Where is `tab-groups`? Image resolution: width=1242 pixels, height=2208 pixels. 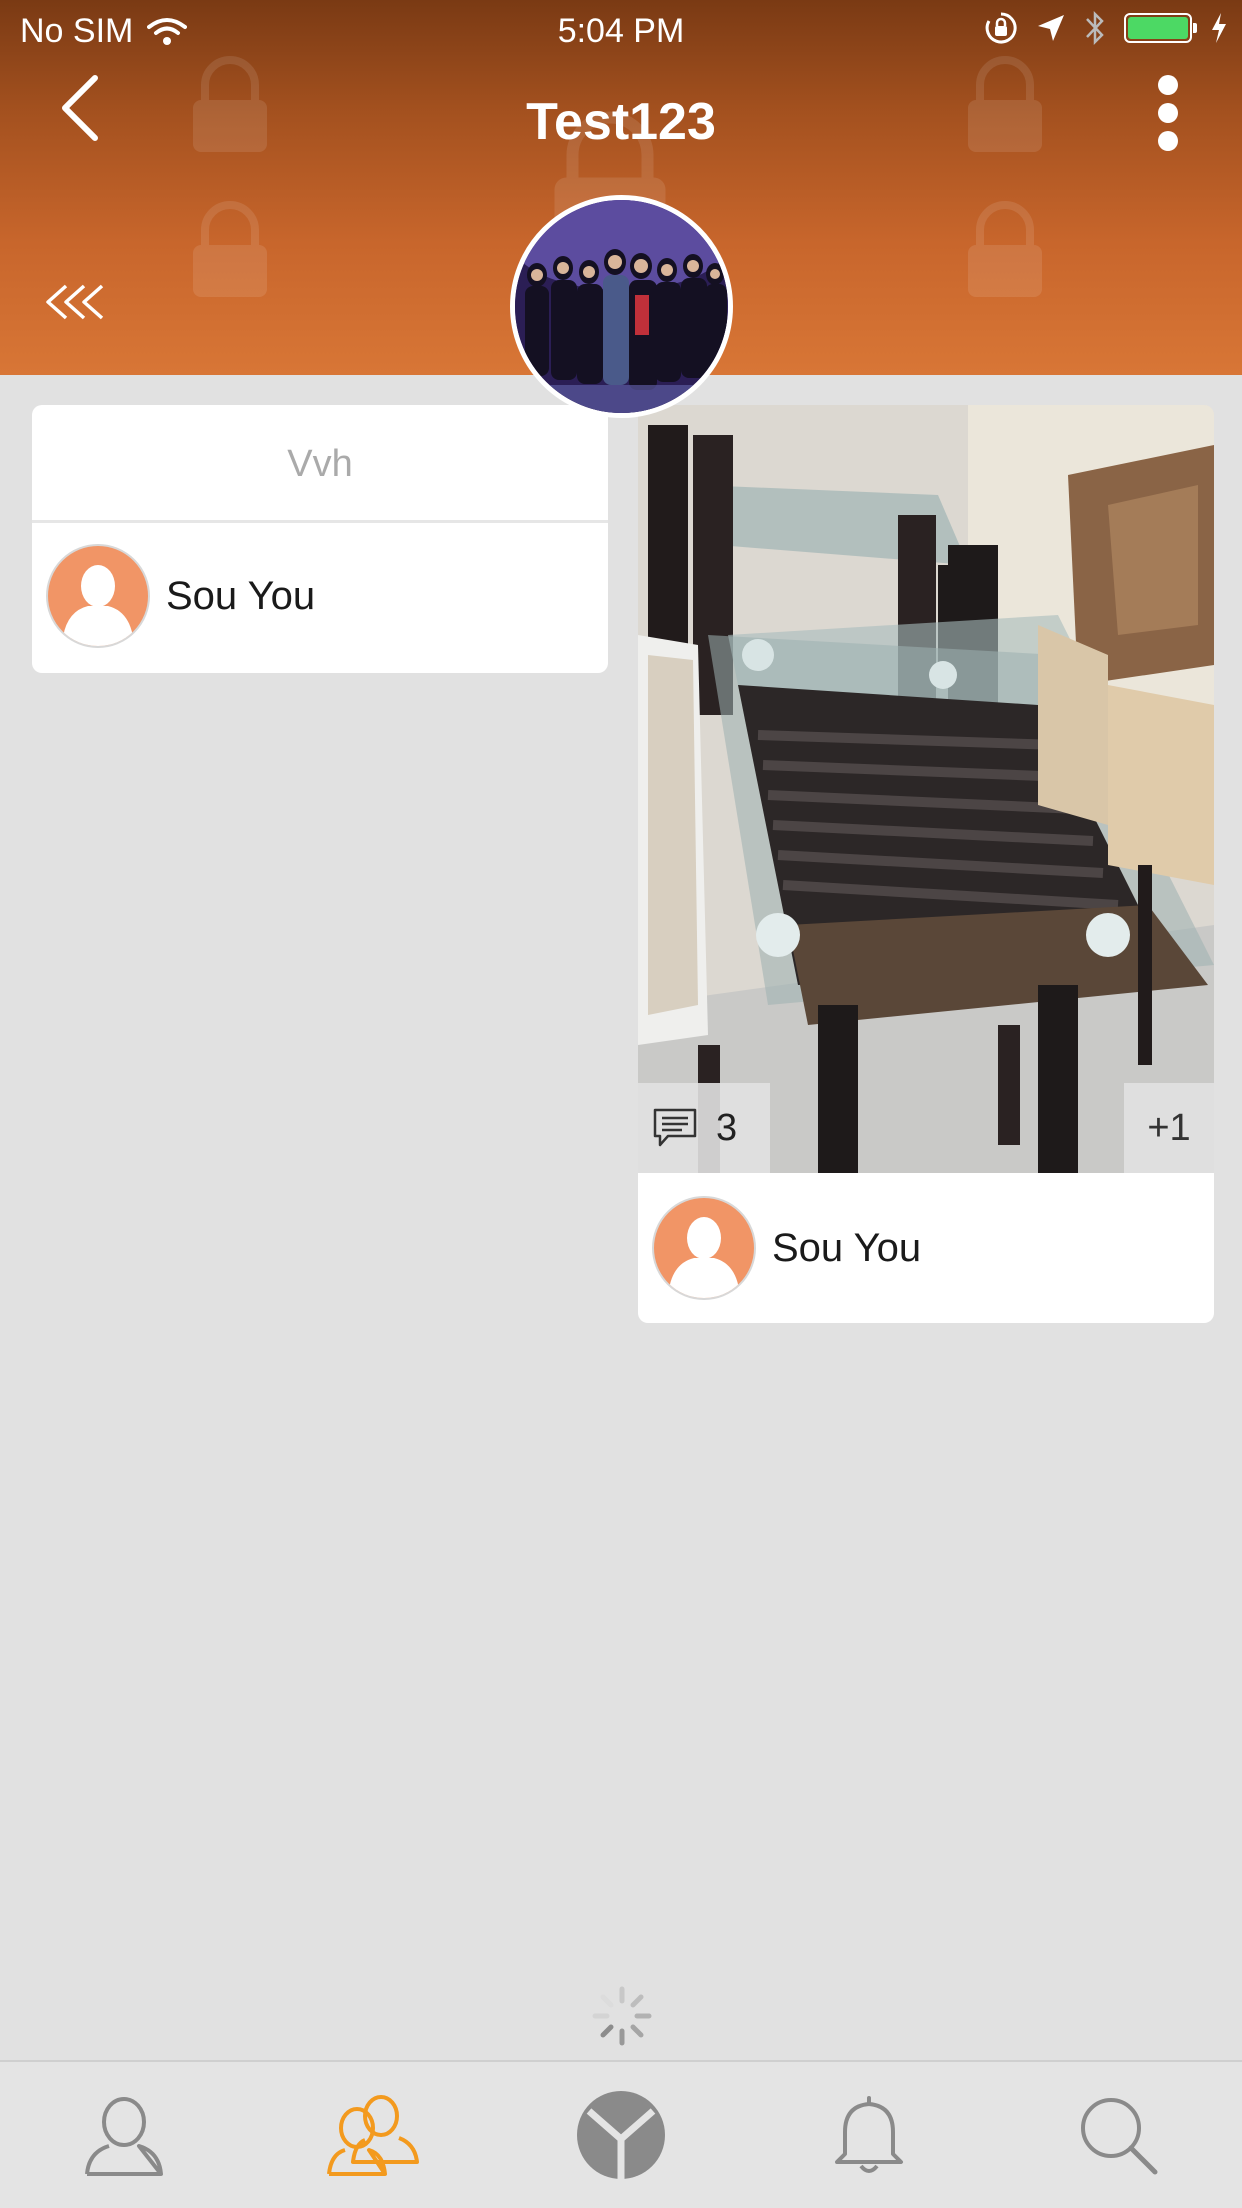 tab-groups is located at coordinates (373, 2135).